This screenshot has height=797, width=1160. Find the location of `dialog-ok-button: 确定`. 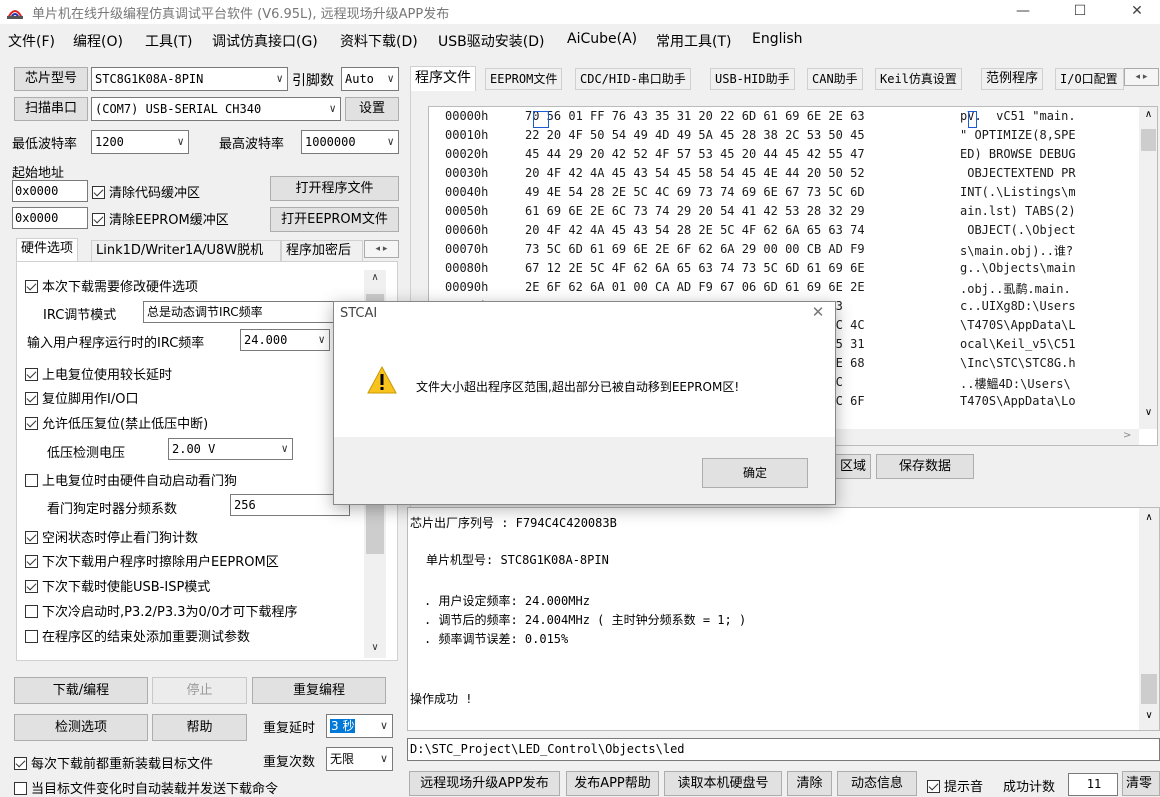

dialog-ok-button: 确定 is located at coordinates (755, 473).